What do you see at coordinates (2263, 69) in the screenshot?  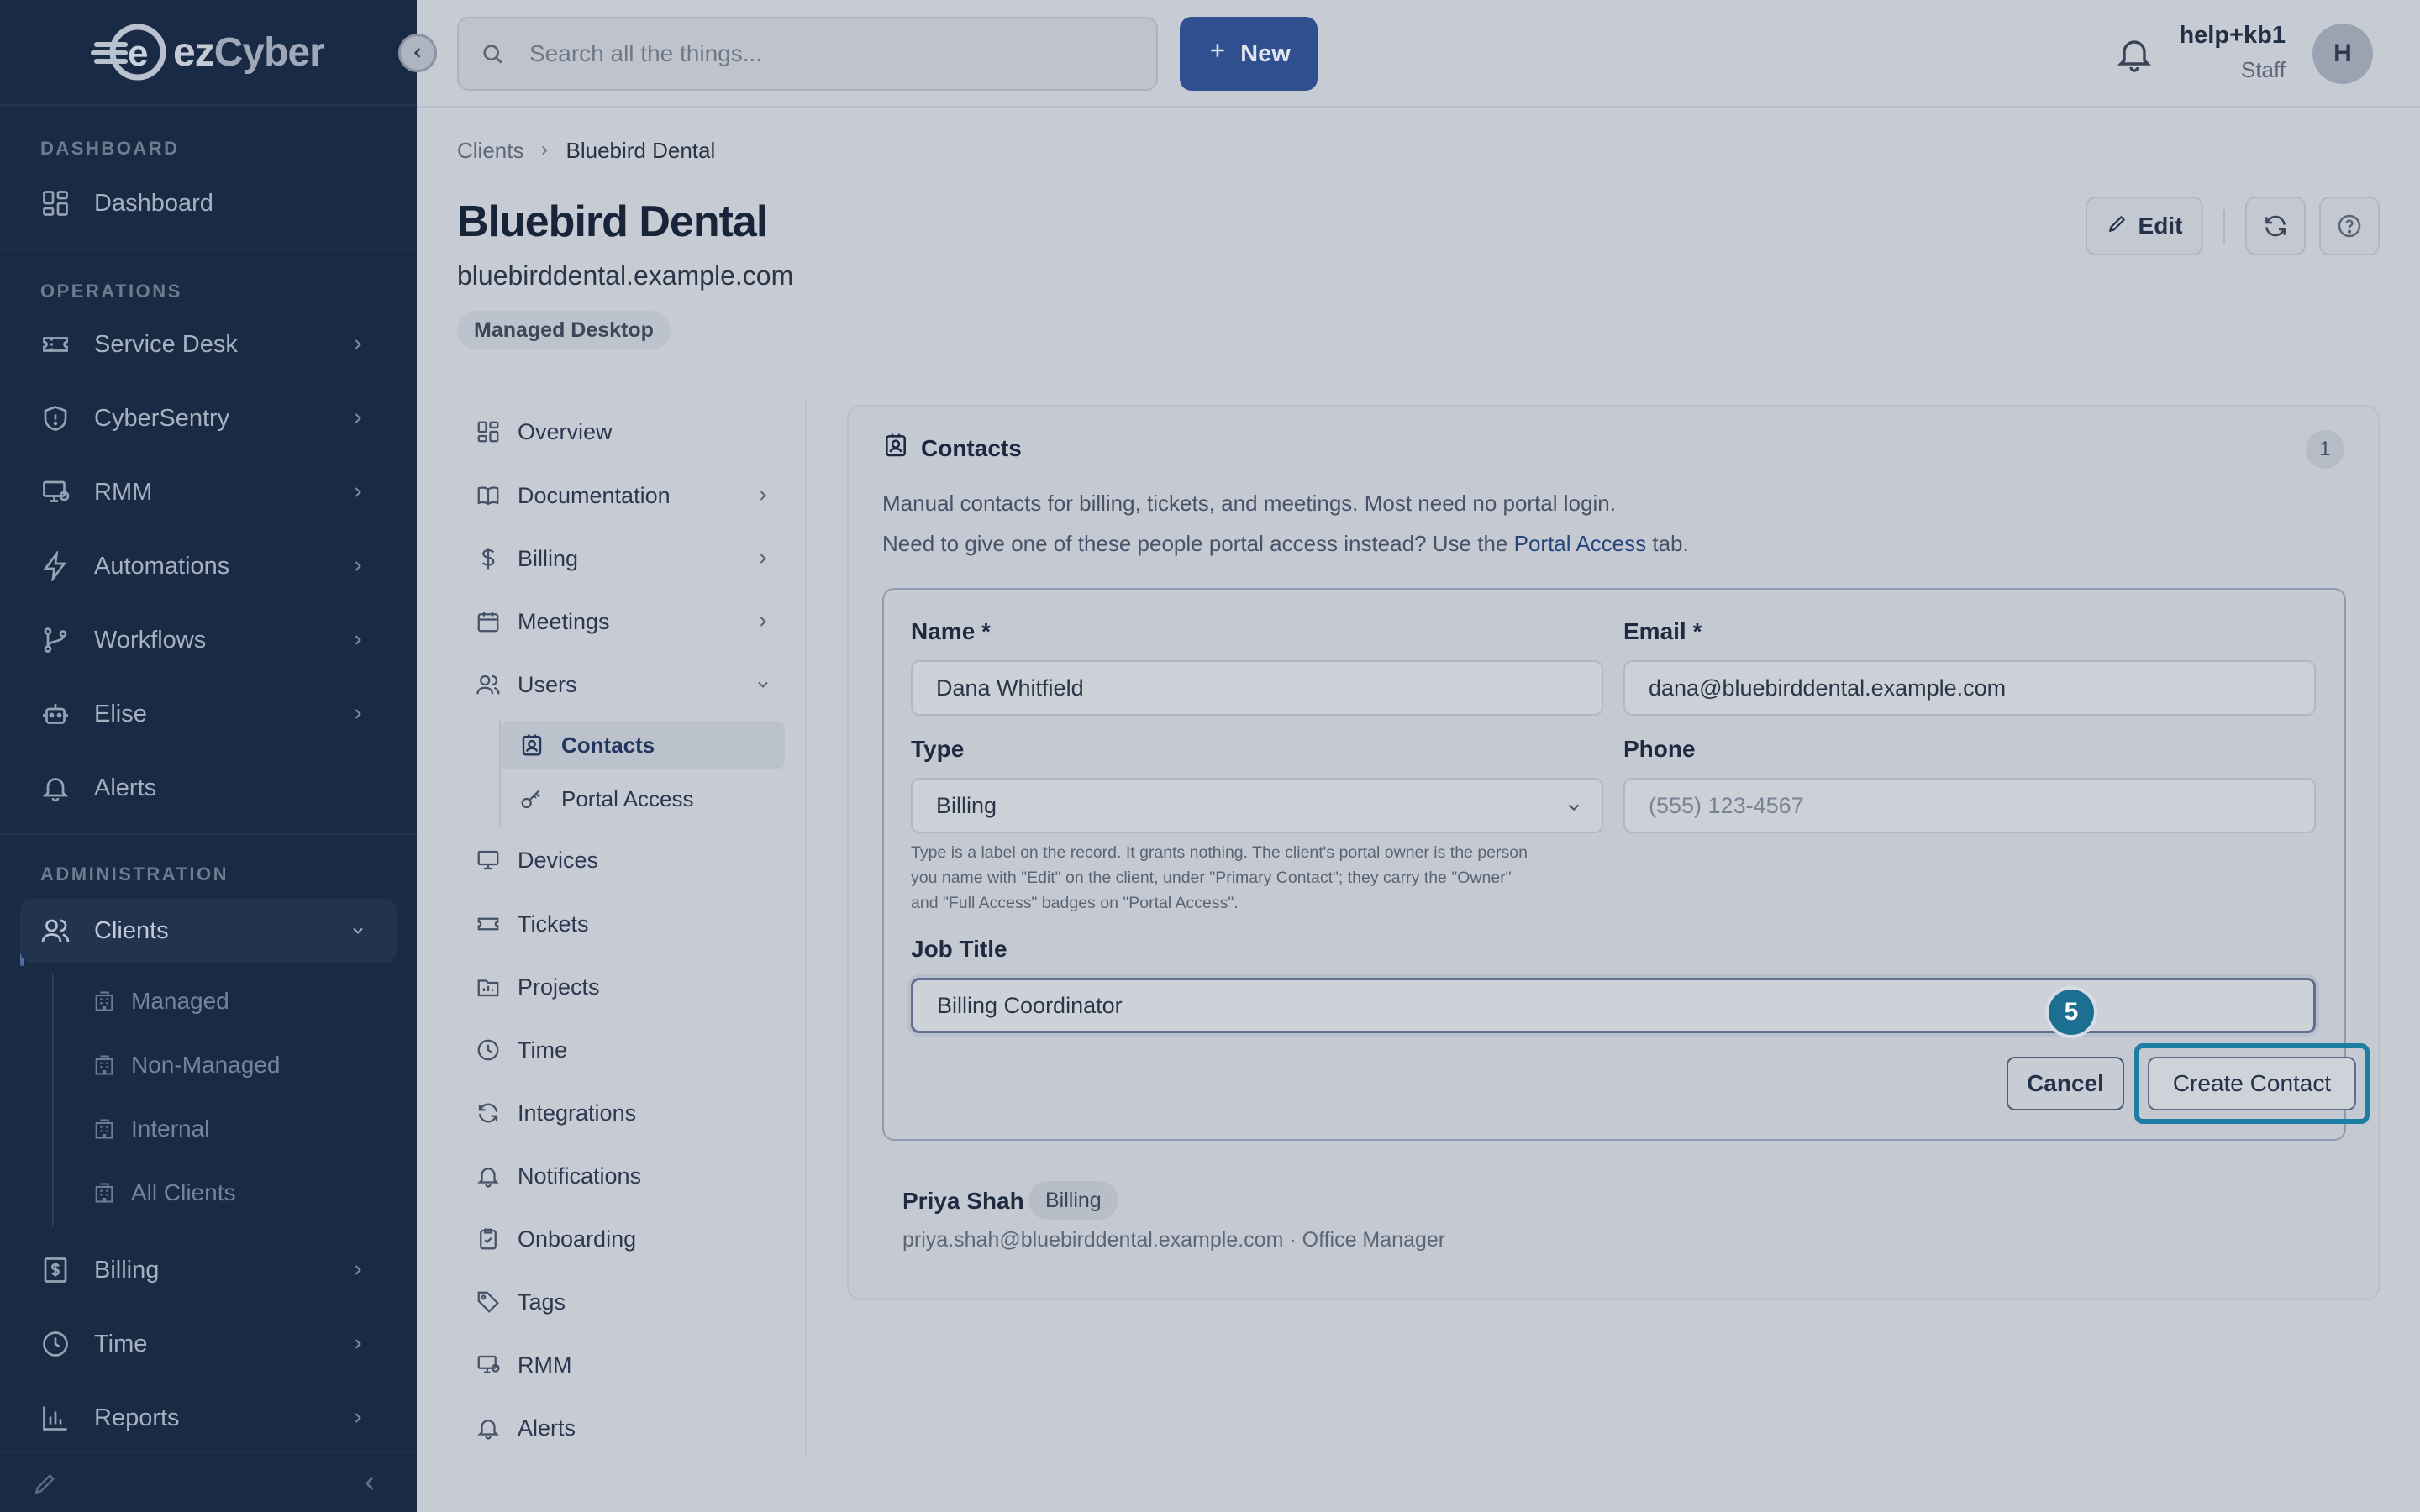 I see `user-role: Staff` at bounding box center [2263, 69].